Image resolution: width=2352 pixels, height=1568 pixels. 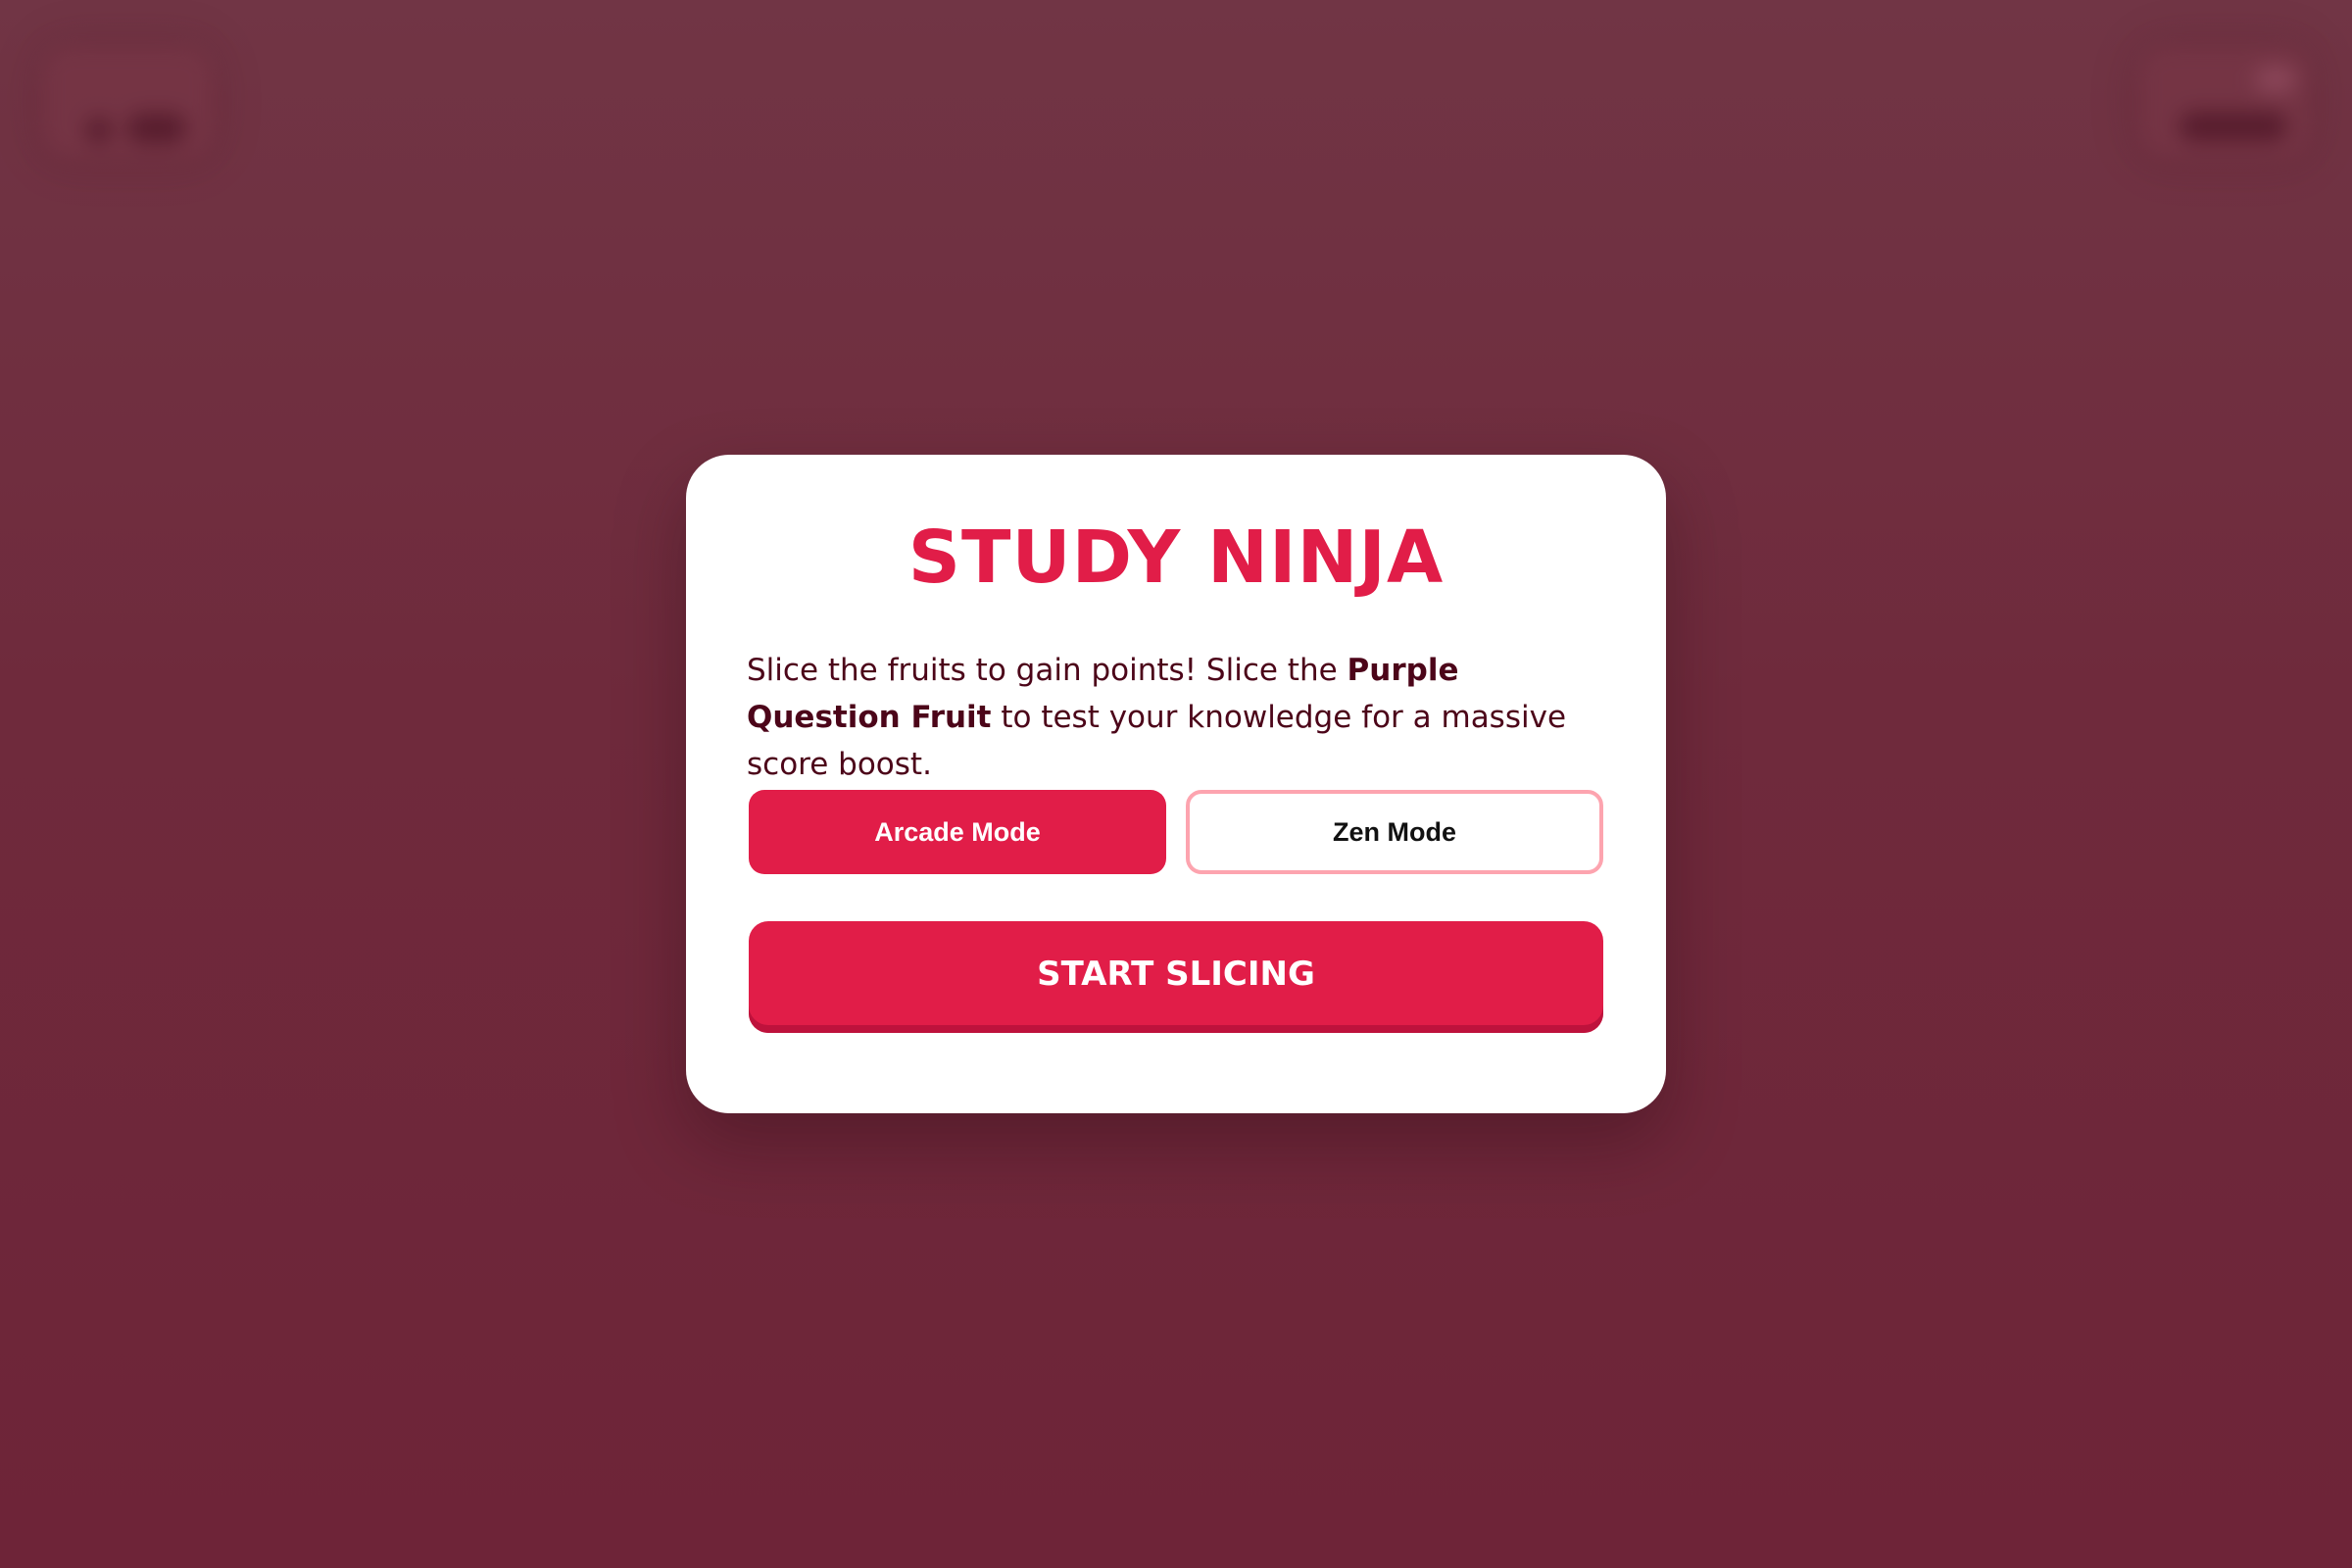 I want to click on game-title: STUDY NINJA, so click(x=1176, y=557).